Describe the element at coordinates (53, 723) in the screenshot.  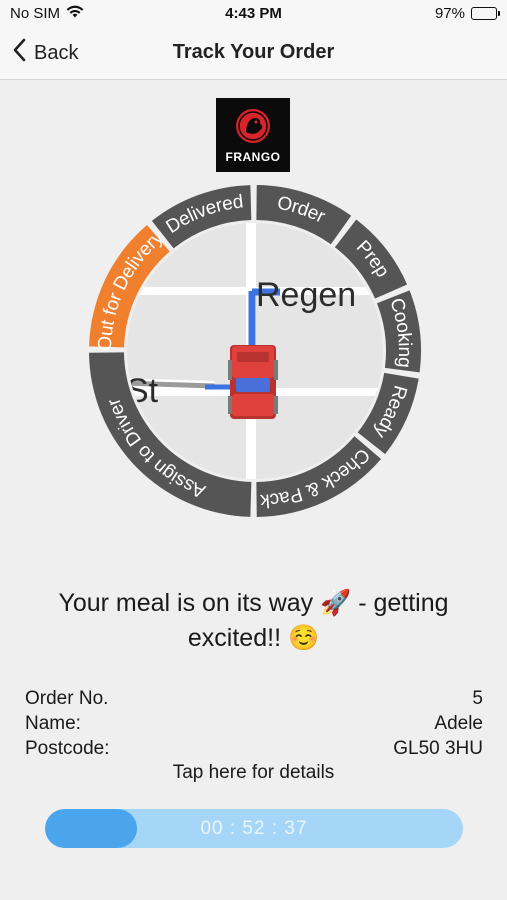
I see `customer-name-label: Name:` at that location.